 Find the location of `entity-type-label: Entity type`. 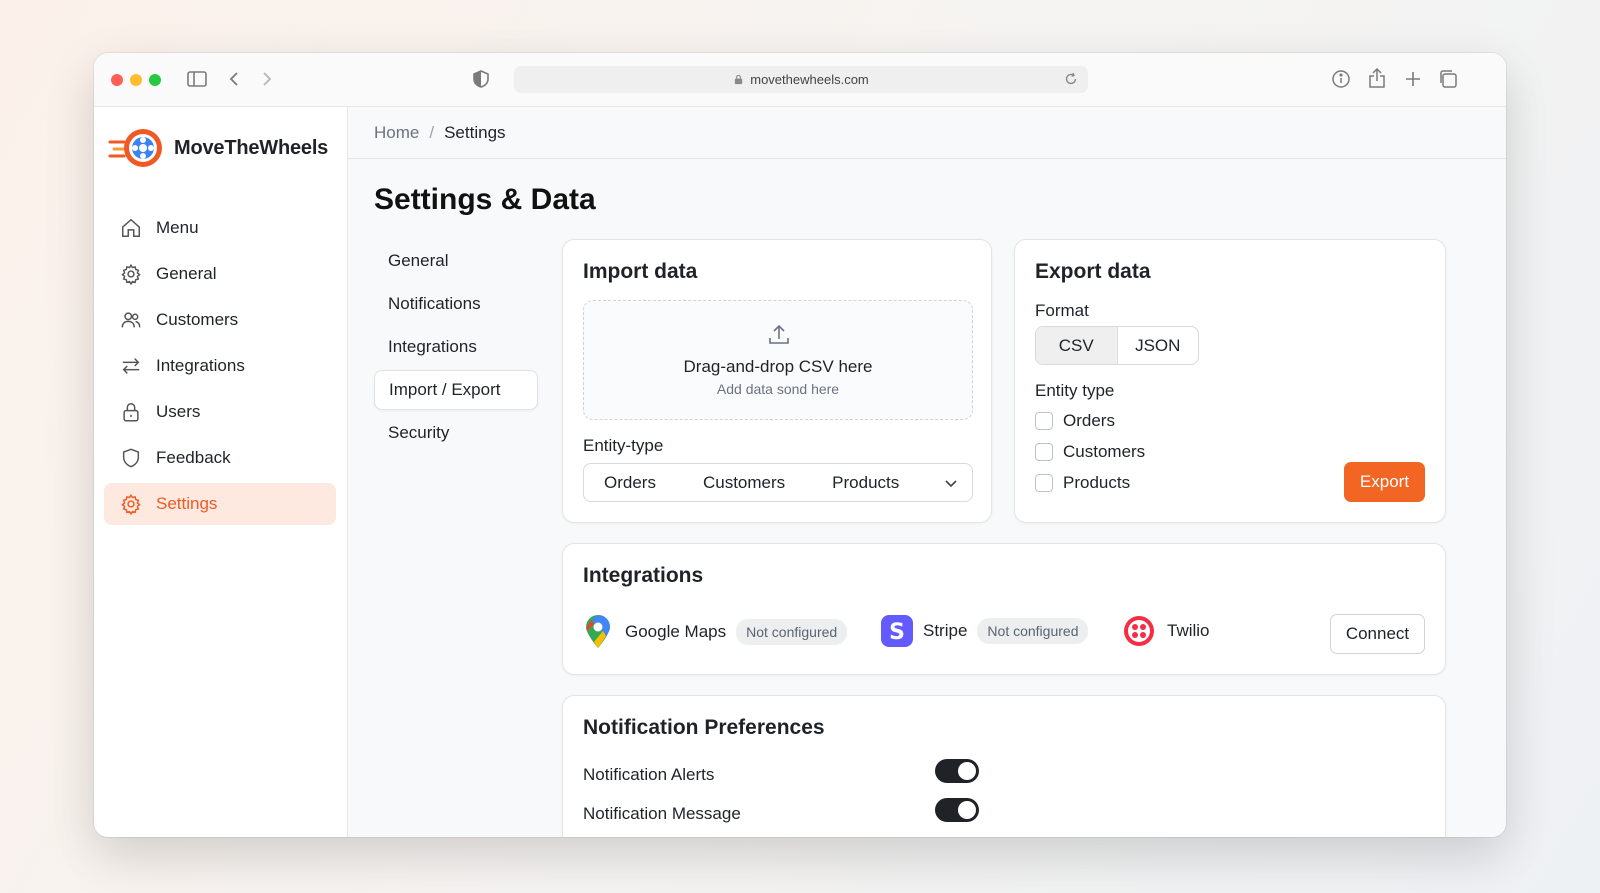

entity-type-label: Entity type is located at coordinates (1075, 390).